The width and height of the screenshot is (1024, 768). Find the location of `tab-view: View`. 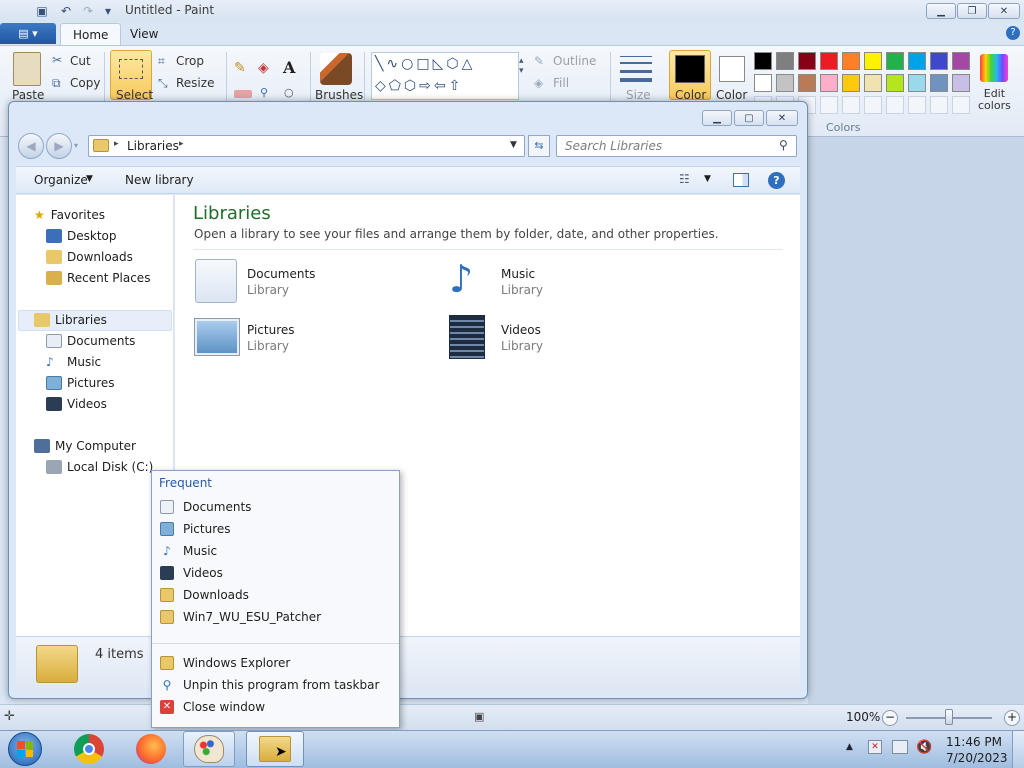

tab-view: View is located at coordinates (144, 34).